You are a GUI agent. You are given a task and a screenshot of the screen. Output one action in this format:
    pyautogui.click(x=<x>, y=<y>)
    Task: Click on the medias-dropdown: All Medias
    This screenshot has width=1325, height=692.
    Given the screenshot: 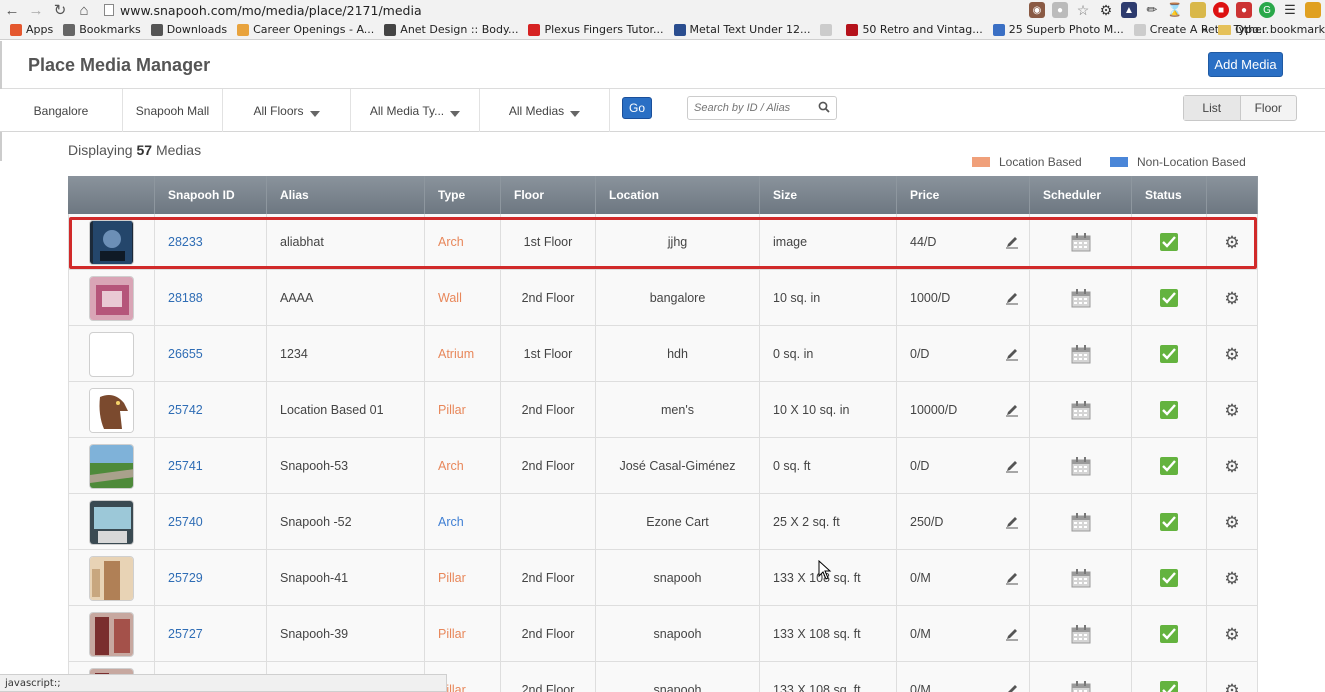 What is the action you would take?
    pyautogui.click(x=545, y=110)
    